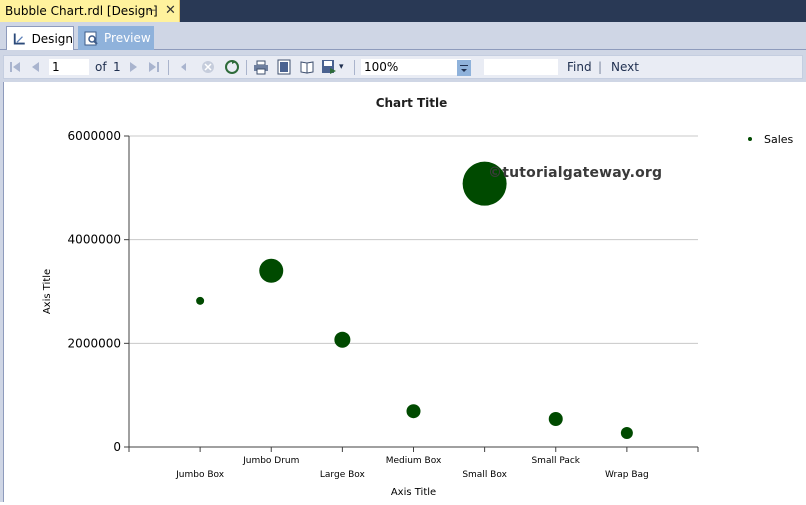 This screenshot has width=806, height=505. I want to click on view-tabs: Design Preview, so click(403, 36).